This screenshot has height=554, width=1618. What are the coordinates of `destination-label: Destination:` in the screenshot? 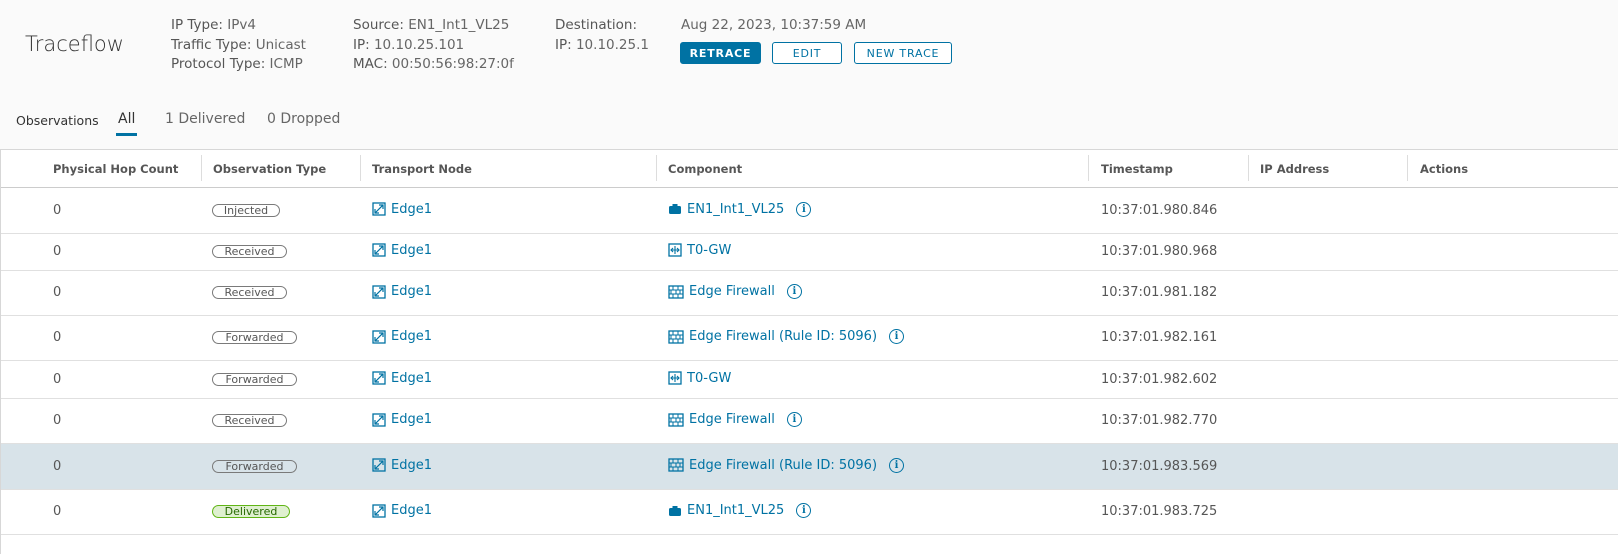 It's located at (596, 25).